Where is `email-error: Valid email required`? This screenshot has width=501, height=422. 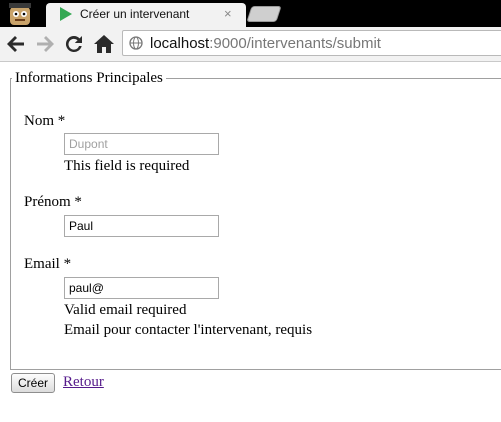
email-error: Valid email required is located at coordinates (125, 310).